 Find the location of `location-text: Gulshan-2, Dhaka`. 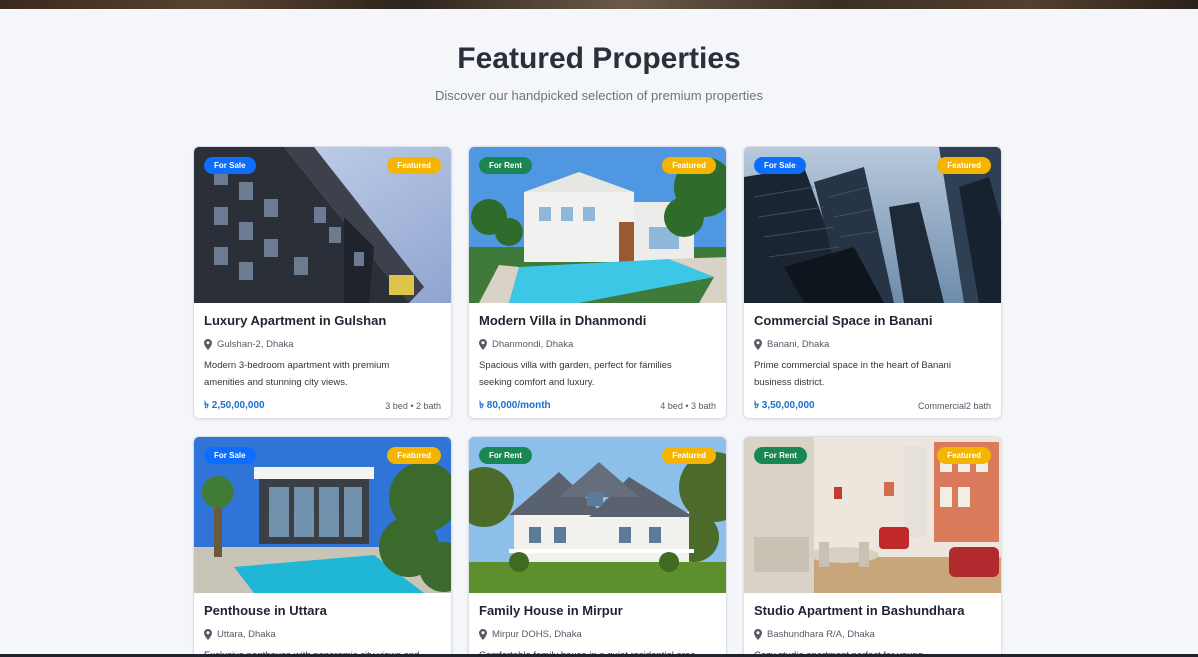

location-text: Gulshan-2, Dhaka is located at coordinates (255, 344).